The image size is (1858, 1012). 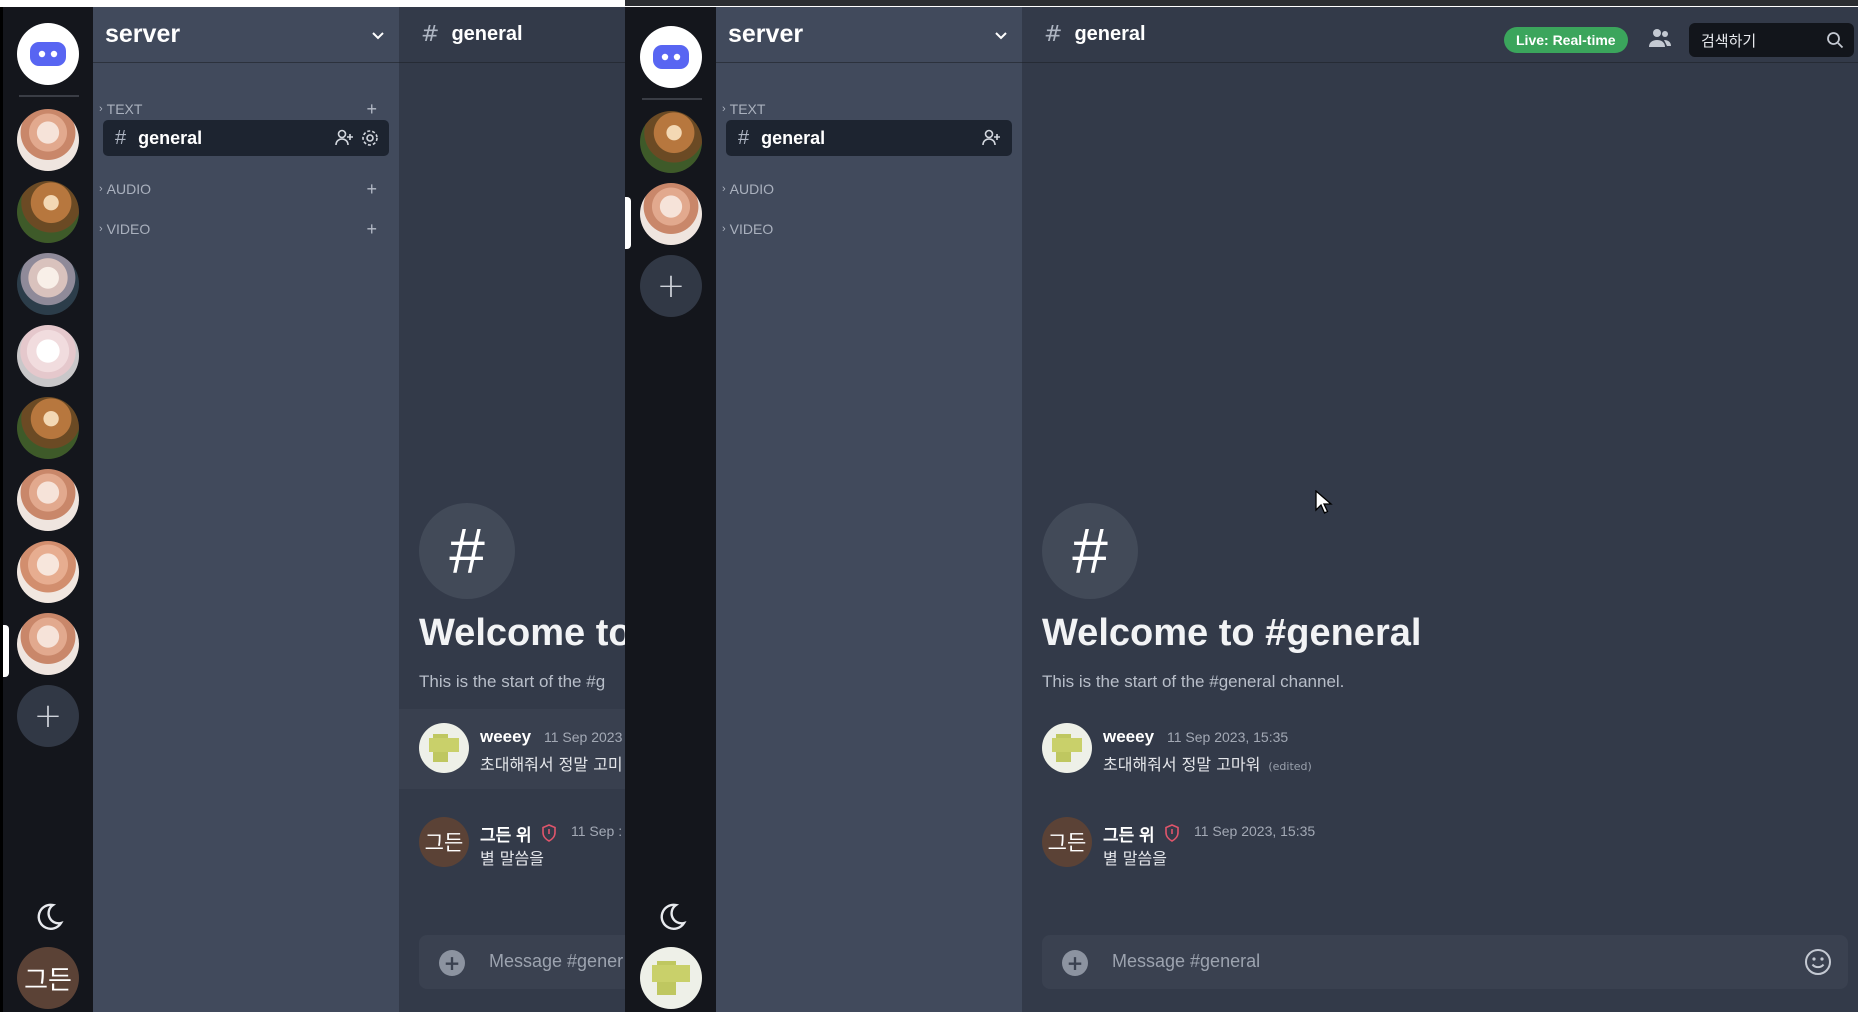 What do you see at coordinates (249, 109) in the screenshot?
I see `category-text: › TEXT +` at bounding box center [249, 109].